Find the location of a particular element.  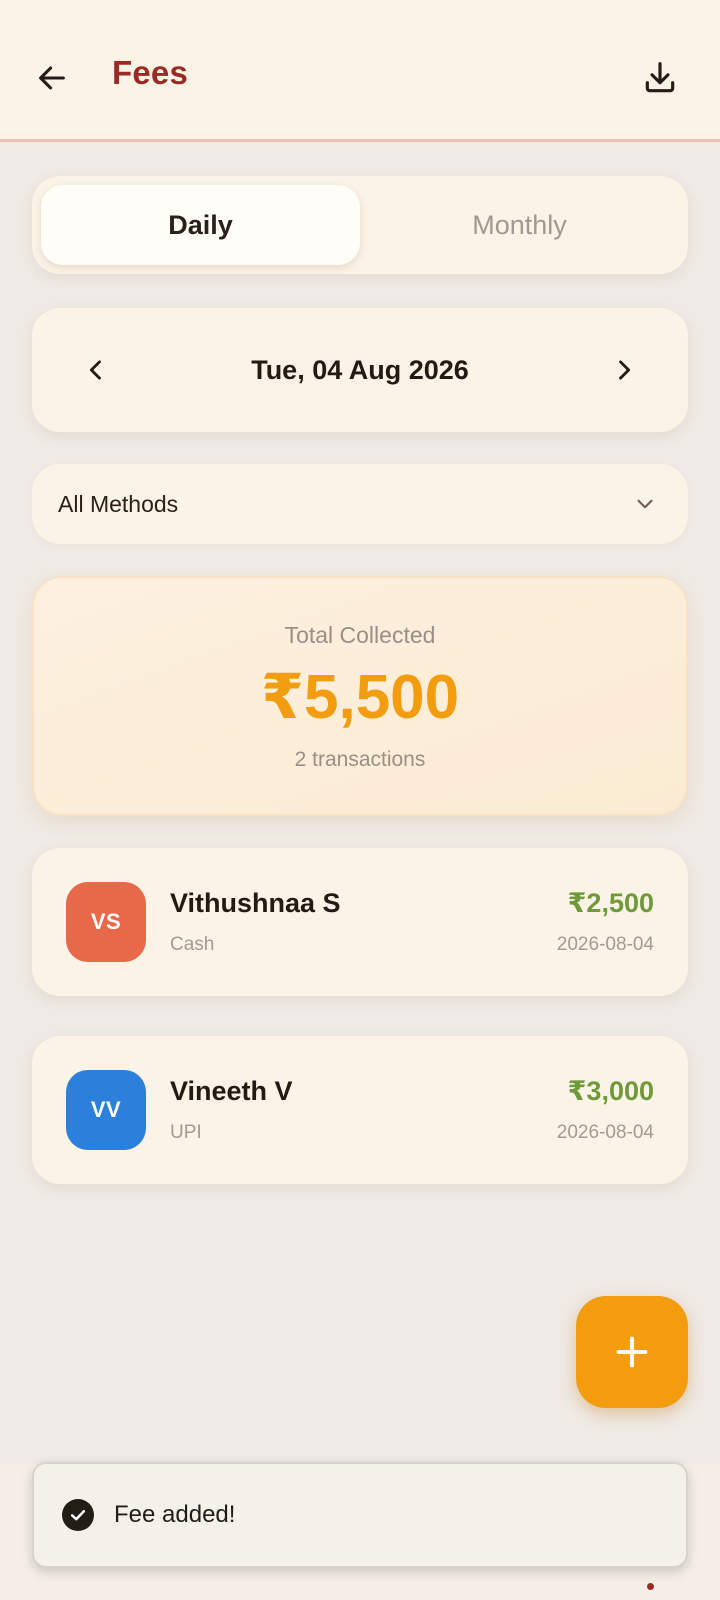

check-circle-icon is located at coordinates (78, 1515).